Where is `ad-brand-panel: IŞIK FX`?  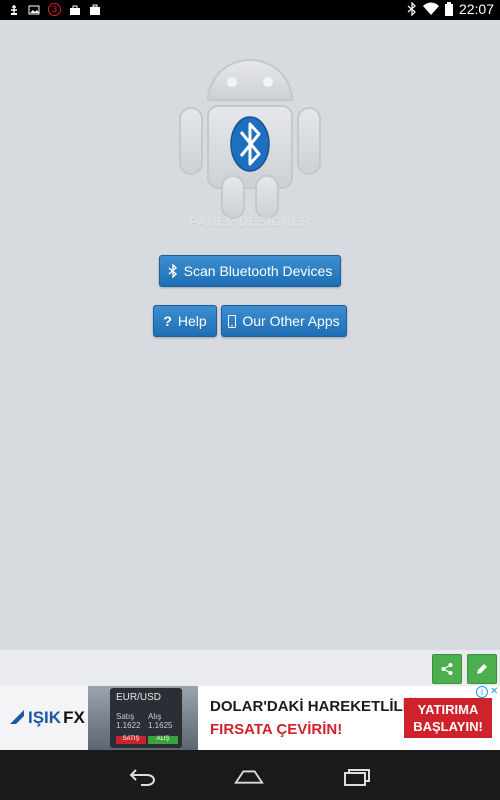 ad-brand-panel: IŞIK FX is located at coordinates (44, 718).